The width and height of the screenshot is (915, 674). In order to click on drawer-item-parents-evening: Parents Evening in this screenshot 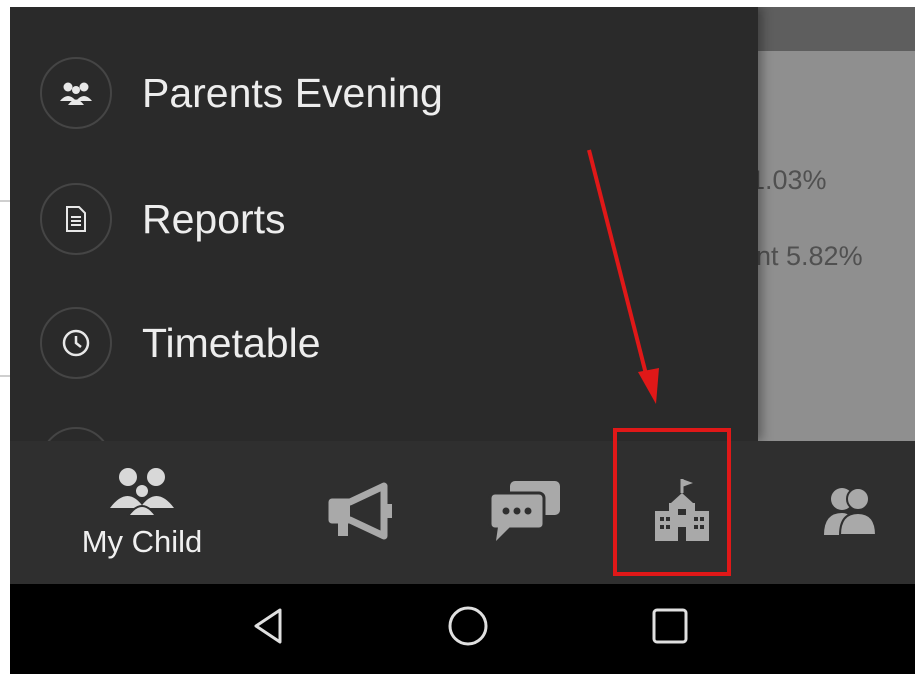, I will do `click(390, 93)`.